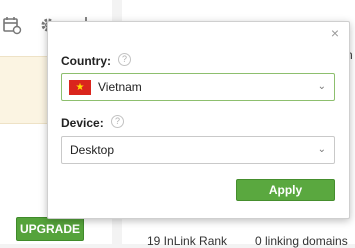 Image resolution: width=355 pixels, height=248 pixels. I want to click on device-label: Device:, so click(82, 123).